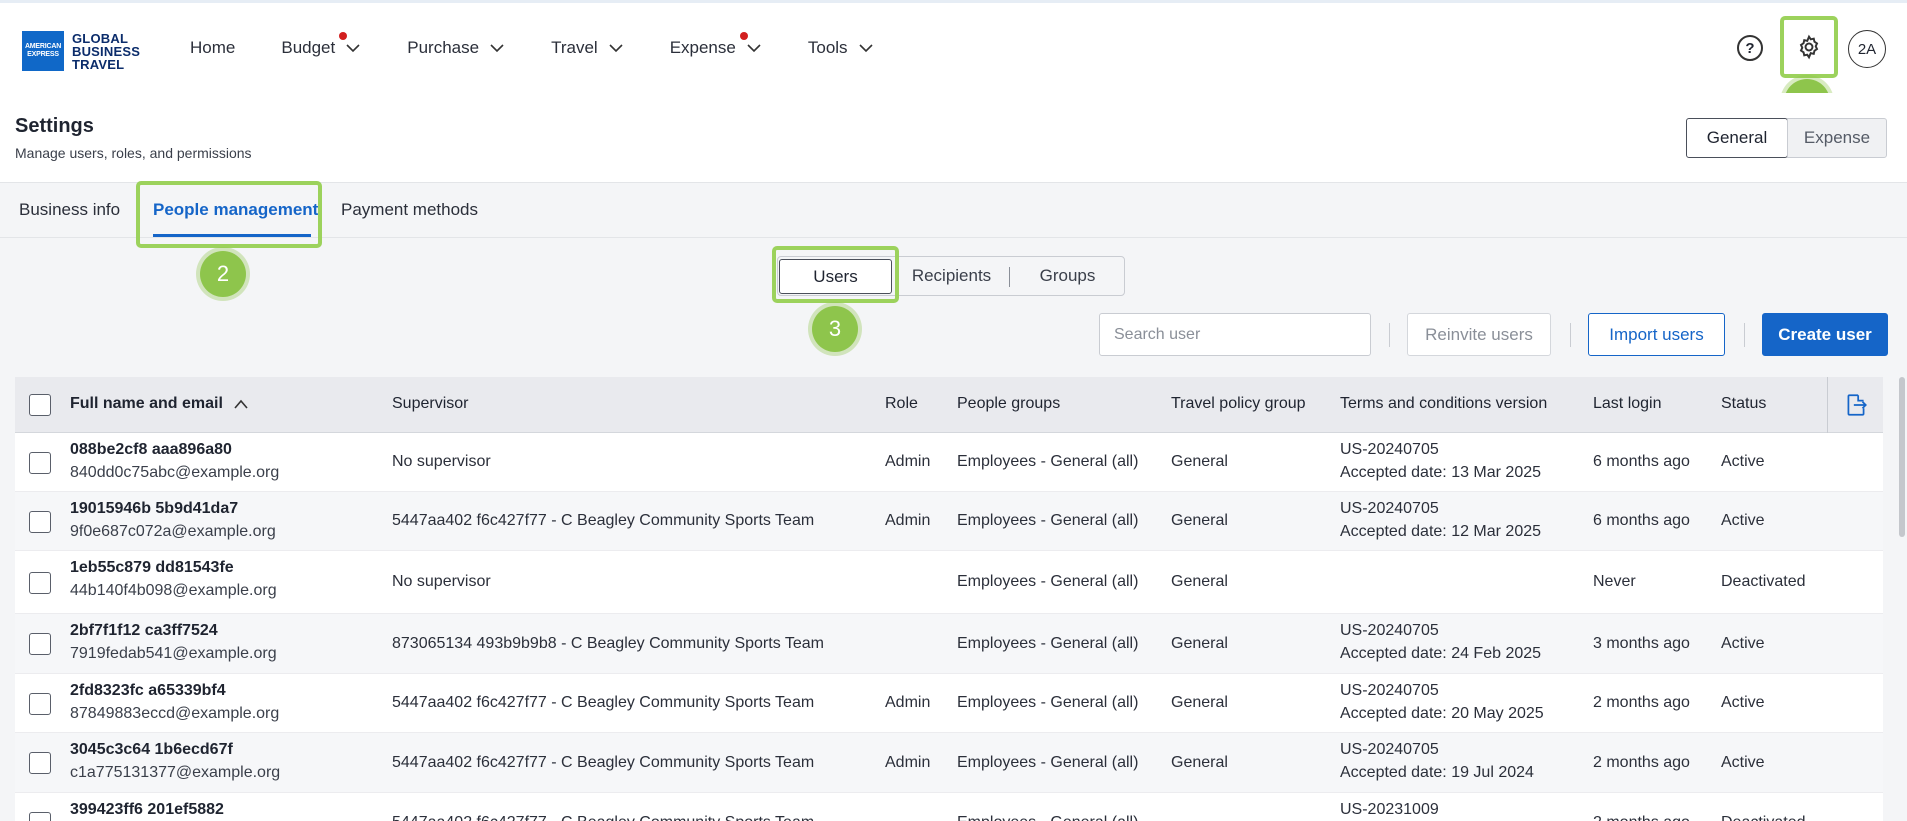 The height and width of the screenshot is (821, 1907). Describe the element at coordinates (133, 153) in the screenshot. I see `page-subtitle: Manage users, roles, and permissions` at that location.